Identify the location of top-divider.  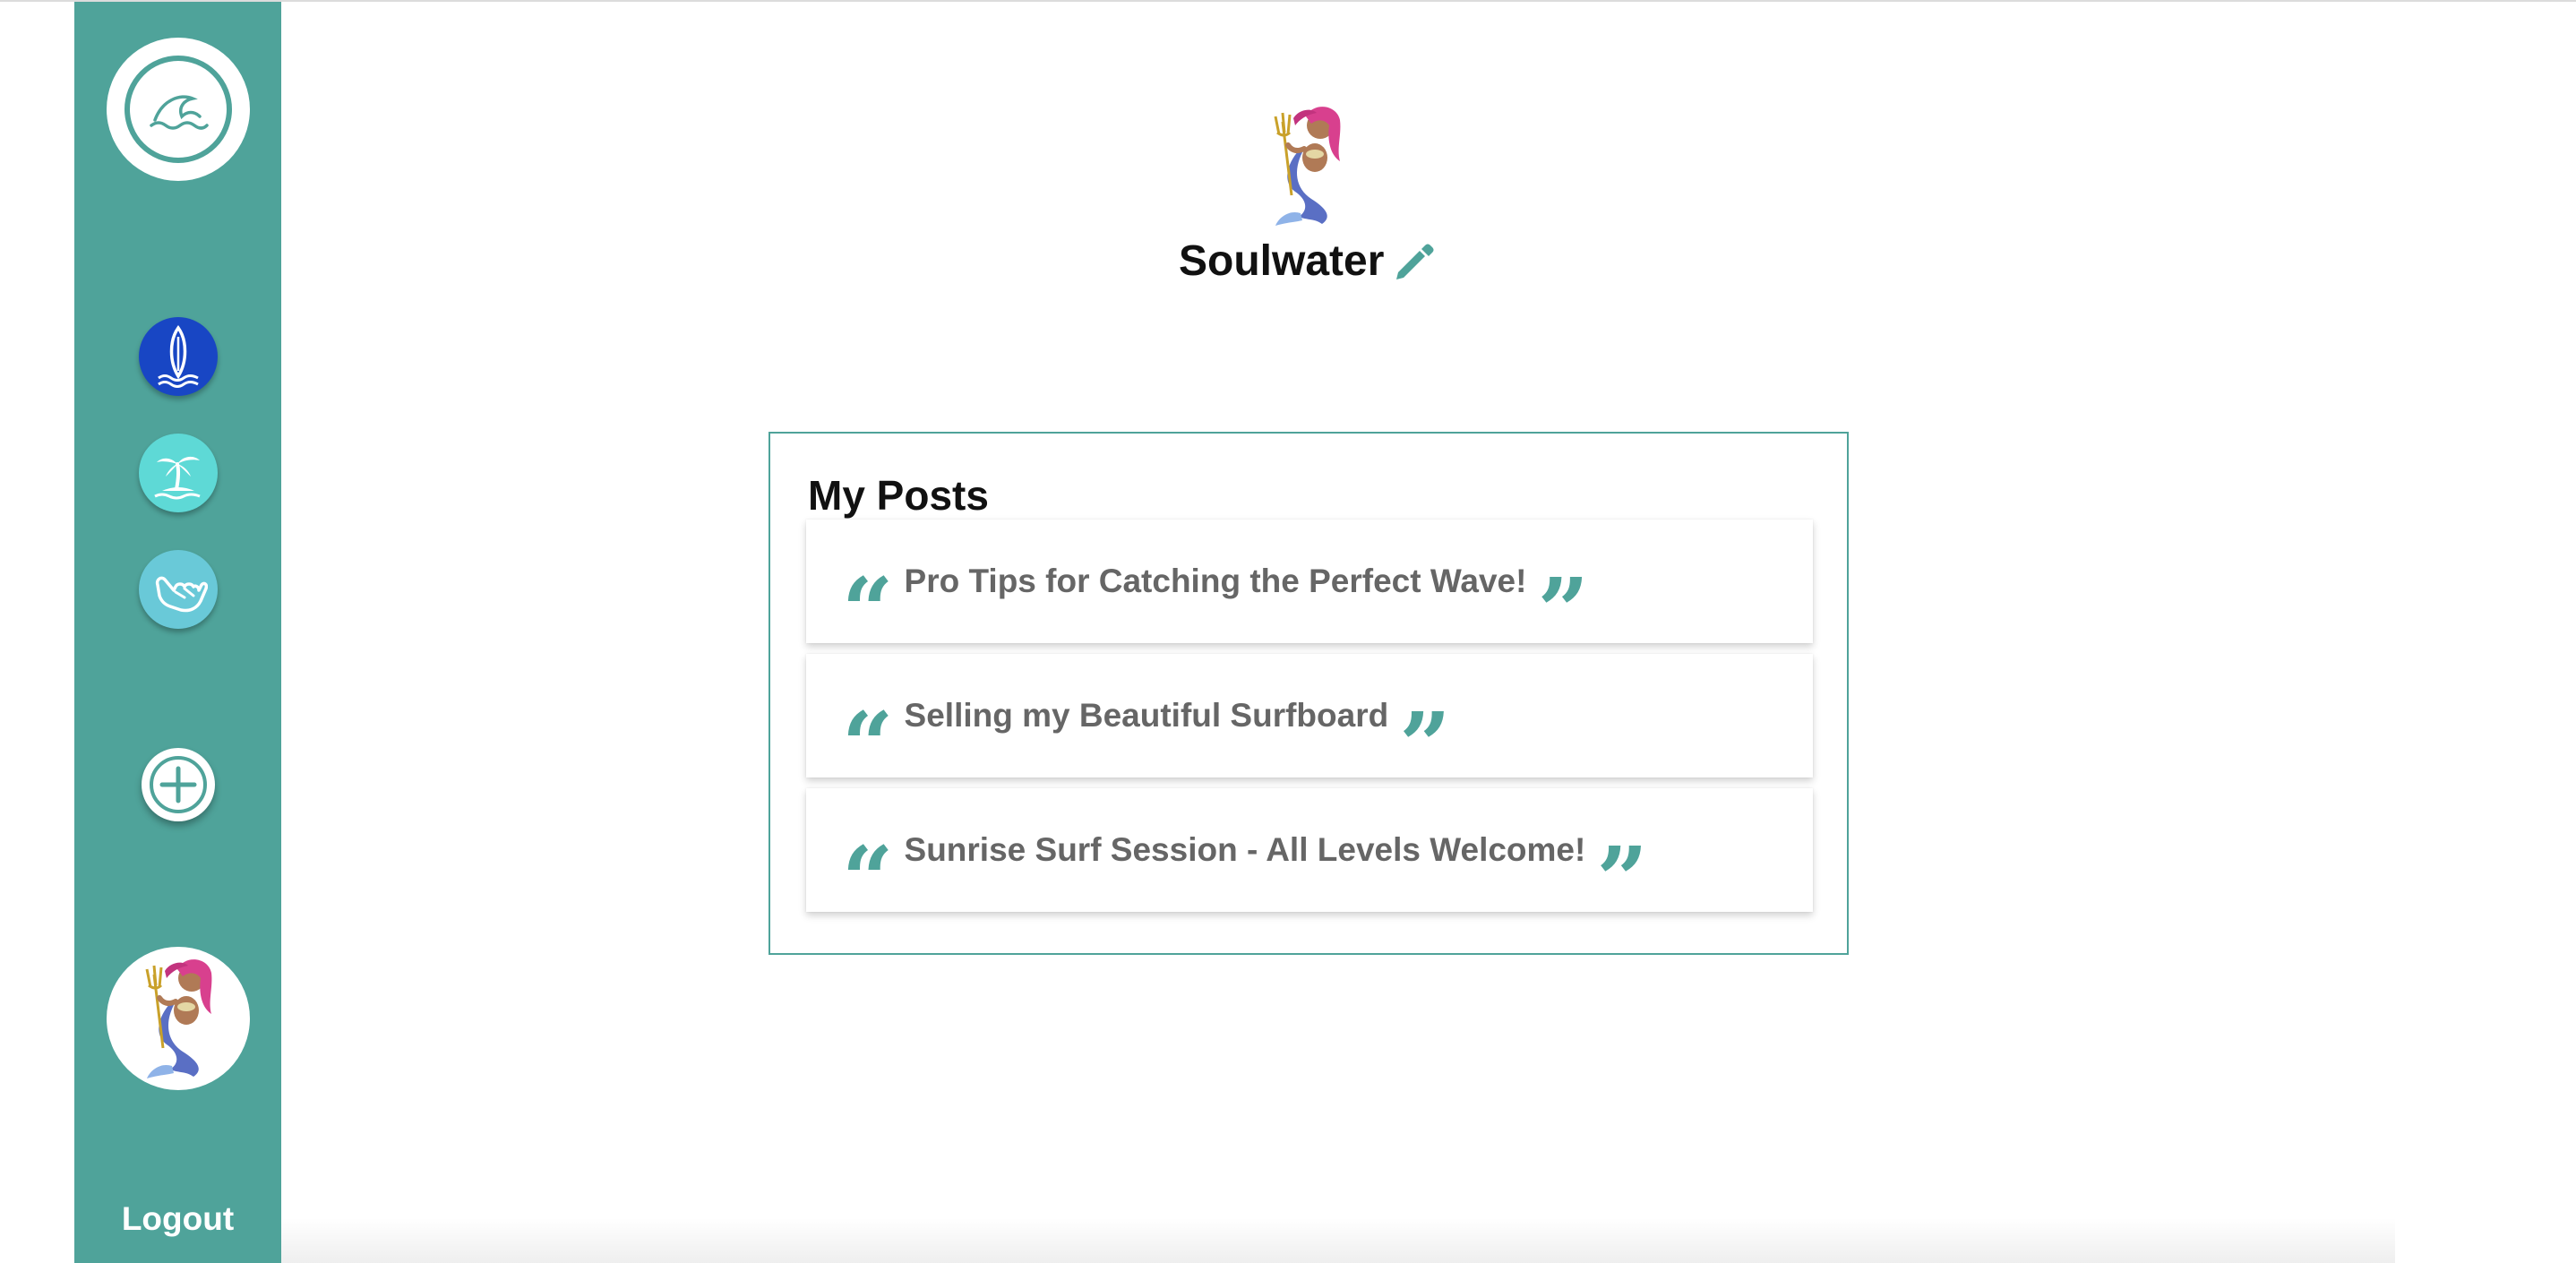
(1288, 1).